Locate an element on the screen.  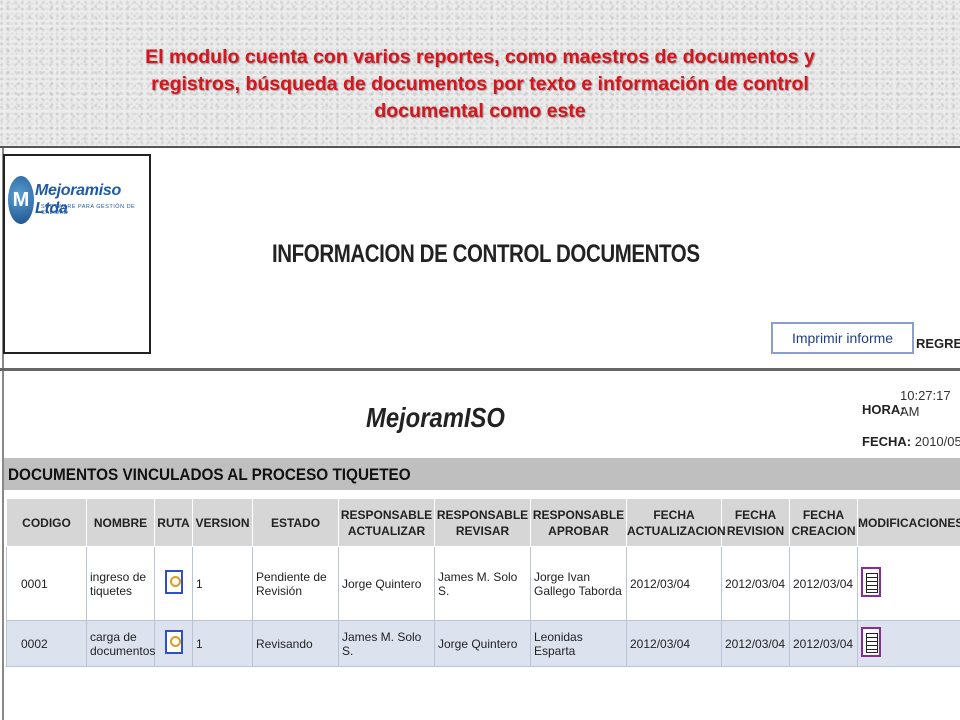
col-header-nombre: NOMBRE is located at coordinates (120, 522).